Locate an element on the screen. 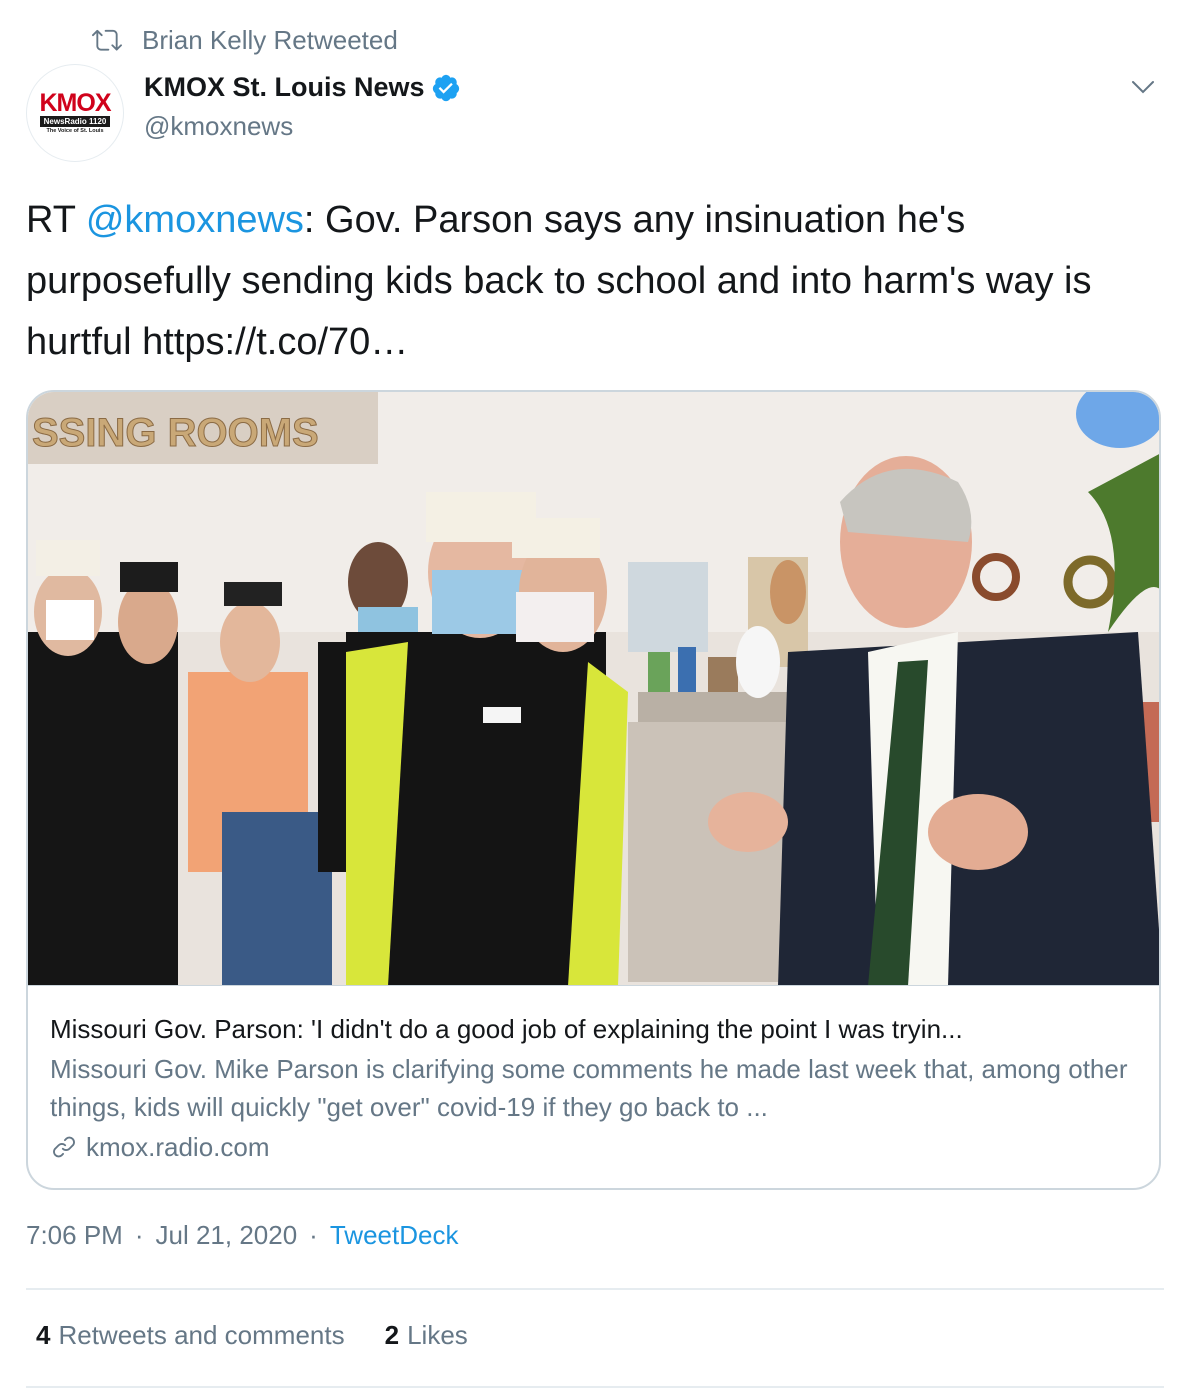  verified-badge-icon is located at coordinates (445, 87).